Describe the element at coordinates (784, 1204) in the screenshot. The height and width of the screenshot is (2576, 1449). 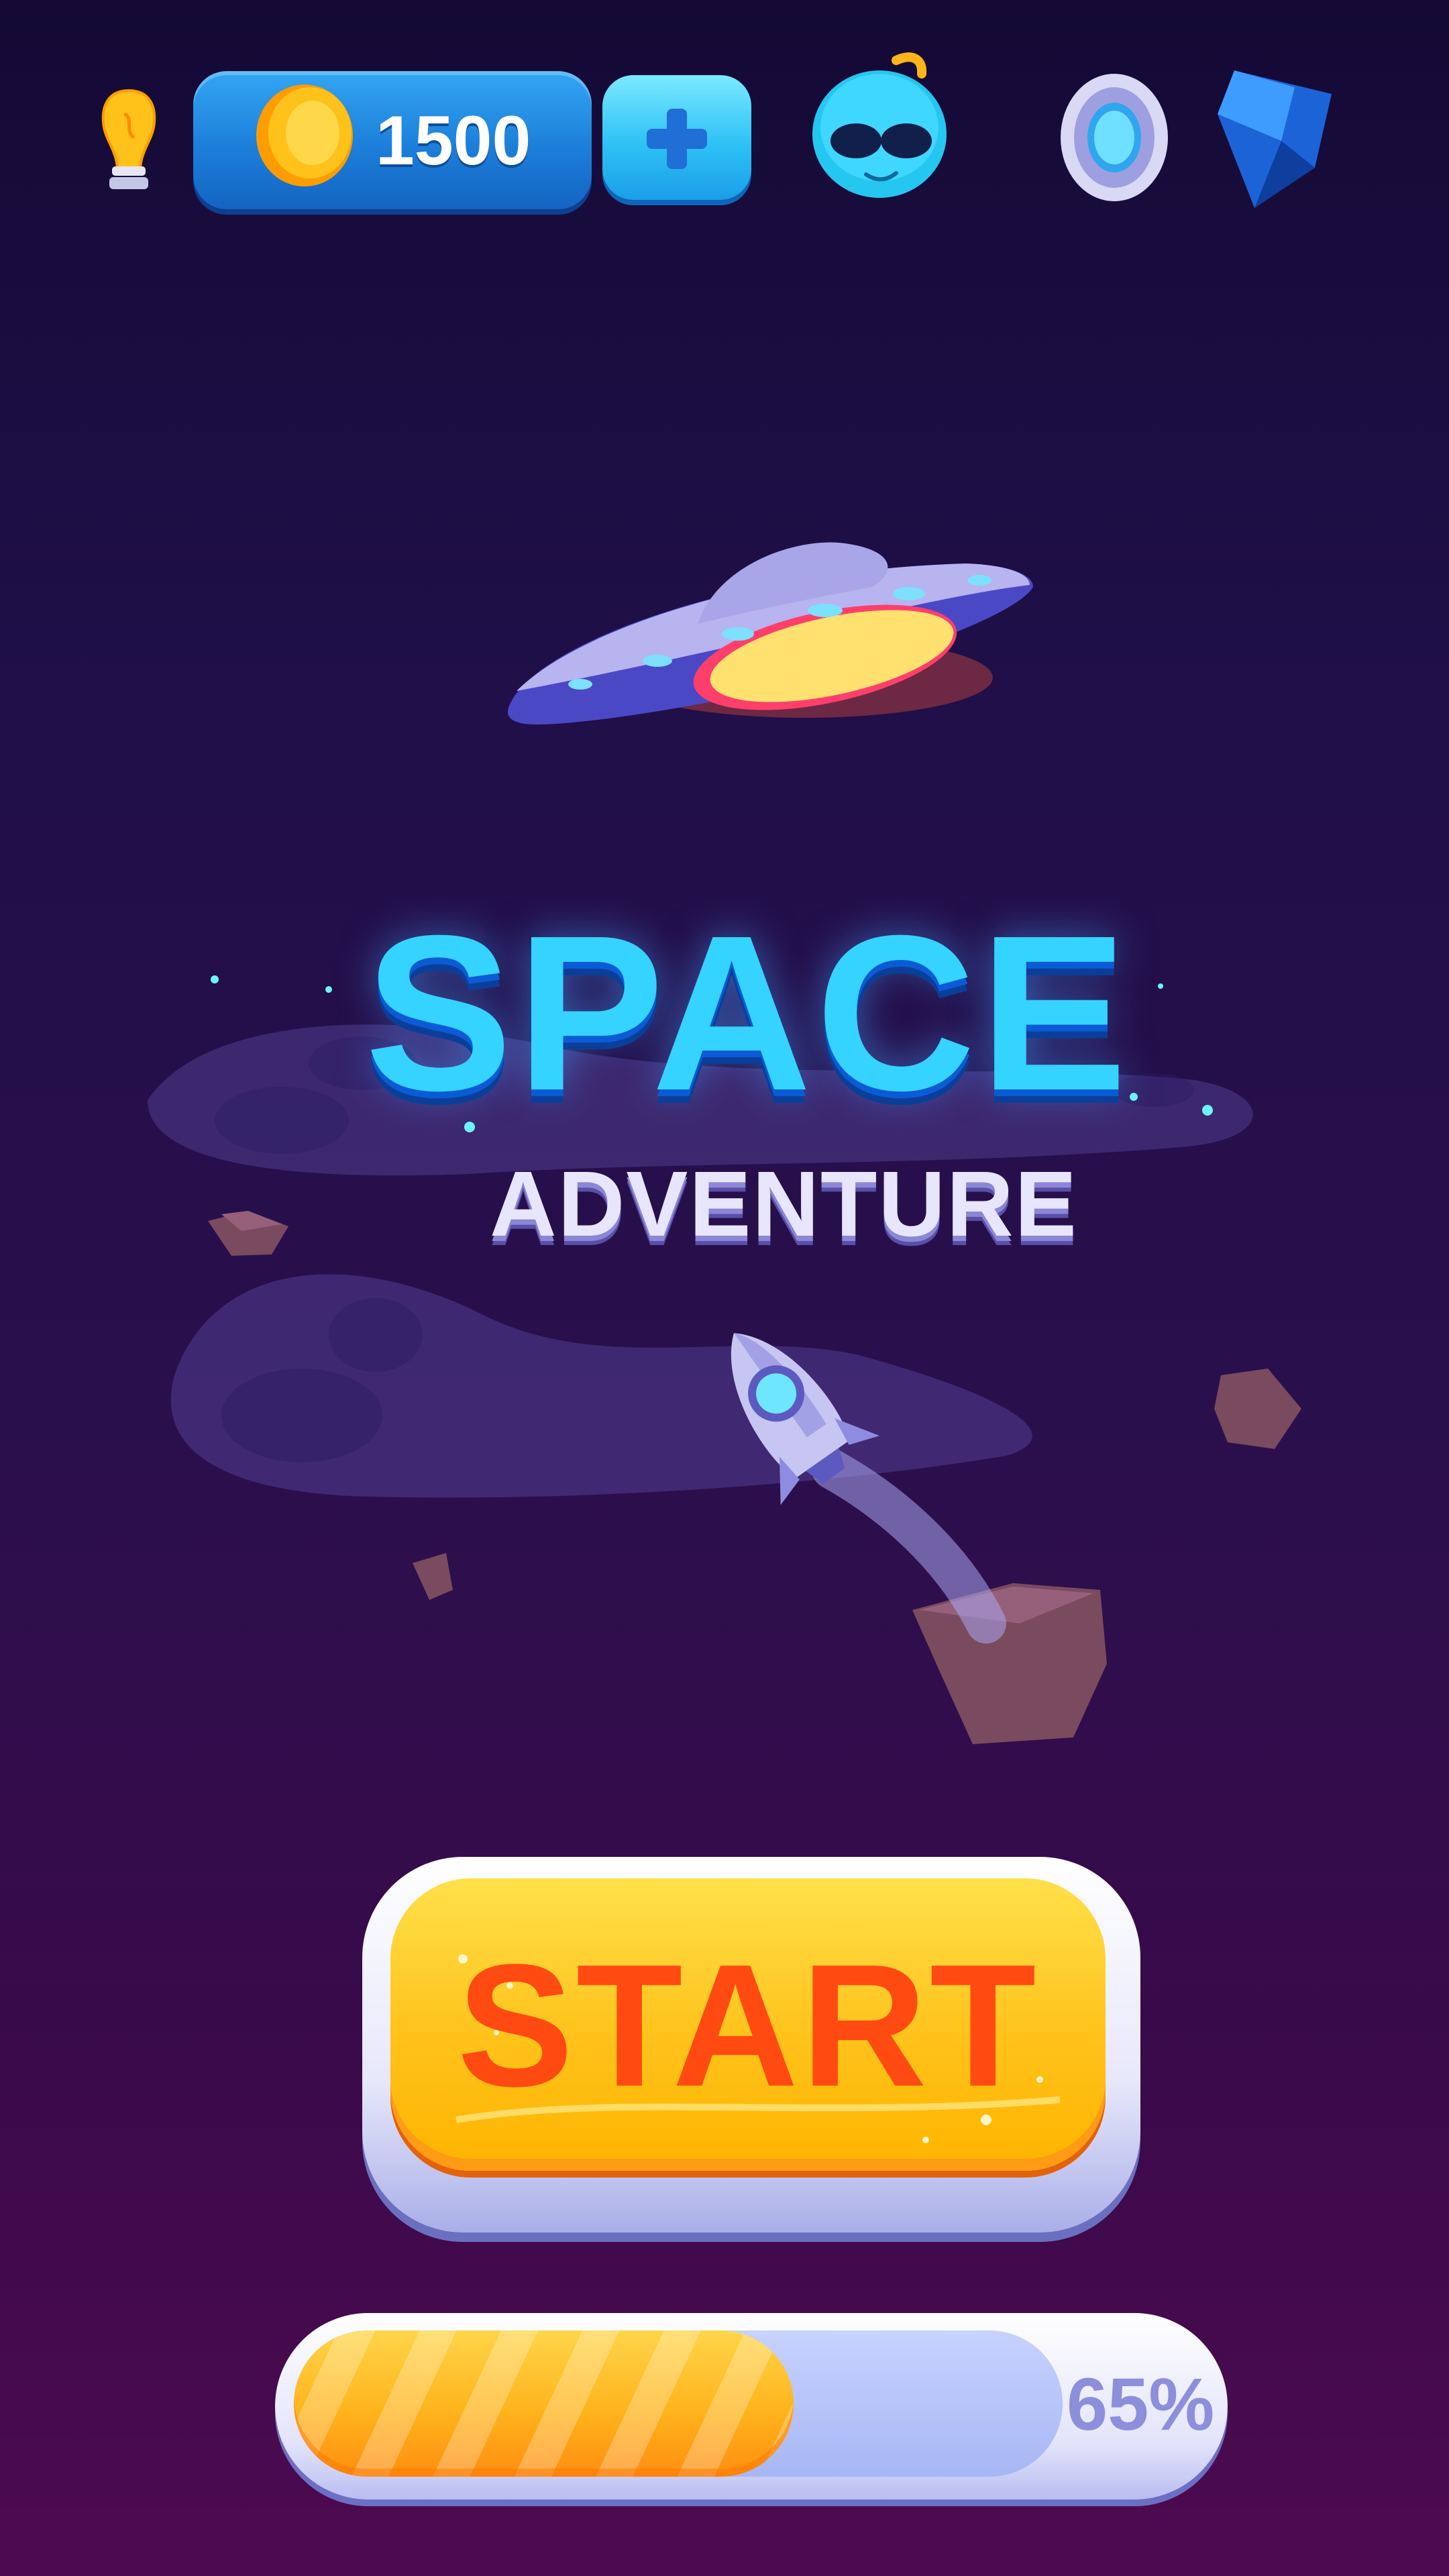
I see `game-subtitle: ADVENTURE` at that location.